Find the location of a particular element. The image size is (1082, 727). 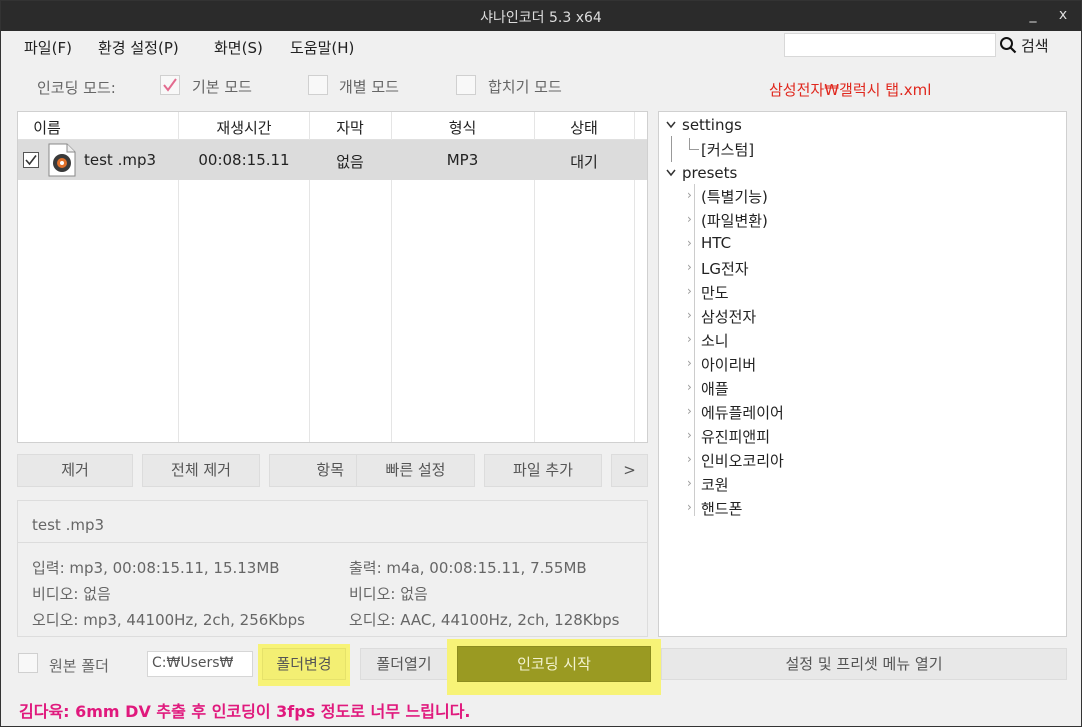

window-title: 샤나인코더 5.3 x64 is located at coordinates (541, 18).